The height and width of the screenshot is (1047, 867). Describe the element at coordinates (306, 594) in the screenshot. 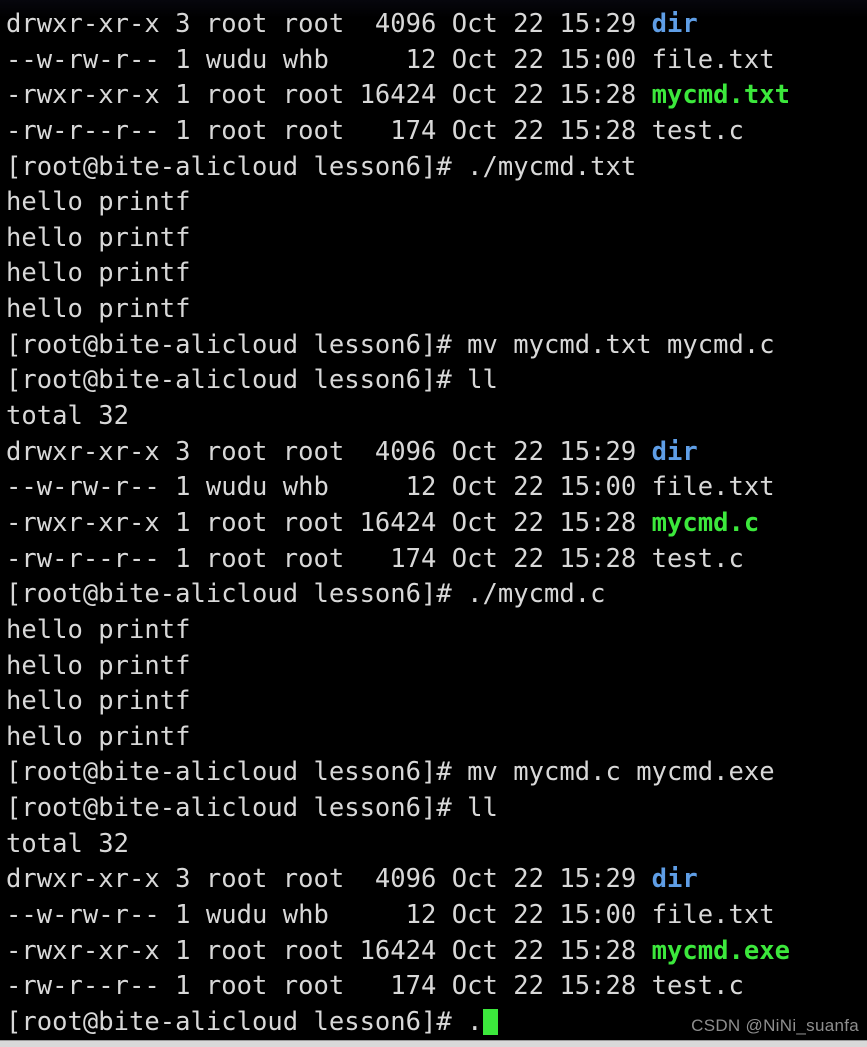

I see `terminal-text-plain: [root@bite-alicloud lesson6]# ./mycmd.c` at that location.